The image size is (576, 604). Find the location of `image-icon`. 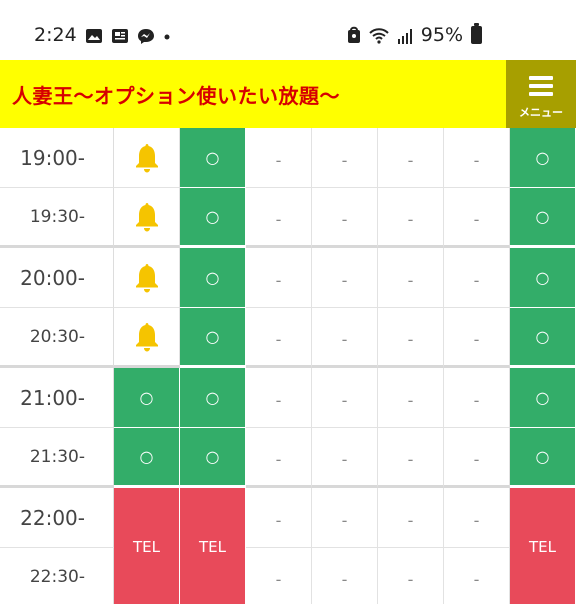

image-icon is located at coordinates (94, 35).